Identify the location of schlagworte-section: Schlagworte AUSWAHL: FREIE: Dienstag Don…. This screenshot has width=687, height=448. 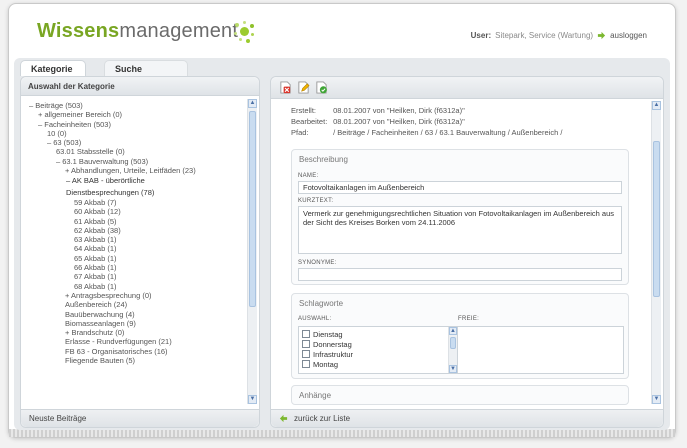
(460, 336).